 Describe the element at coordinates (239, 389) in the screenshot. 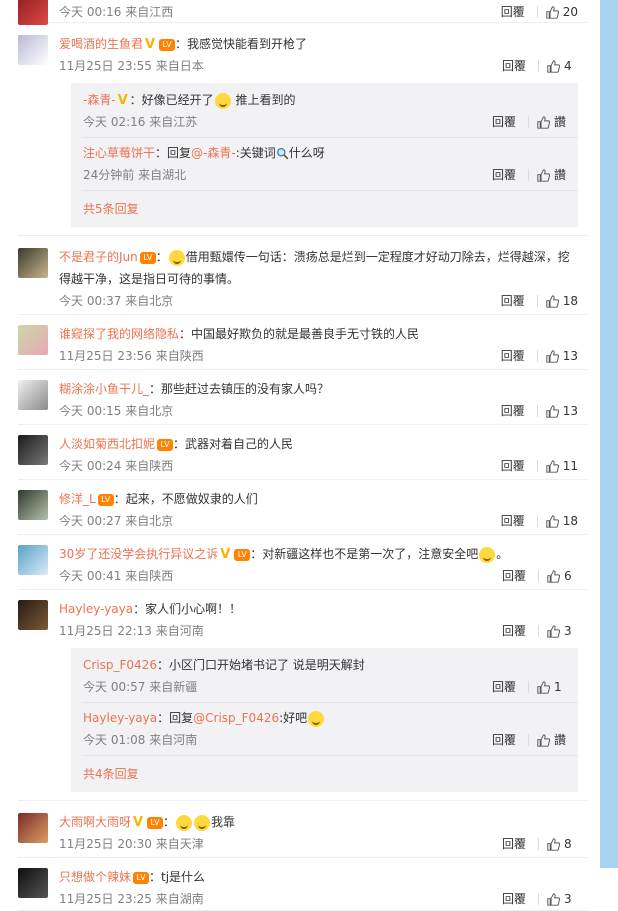

I see `comment-content: ：那些赶过去镇压的没有家人吗？` at that location.